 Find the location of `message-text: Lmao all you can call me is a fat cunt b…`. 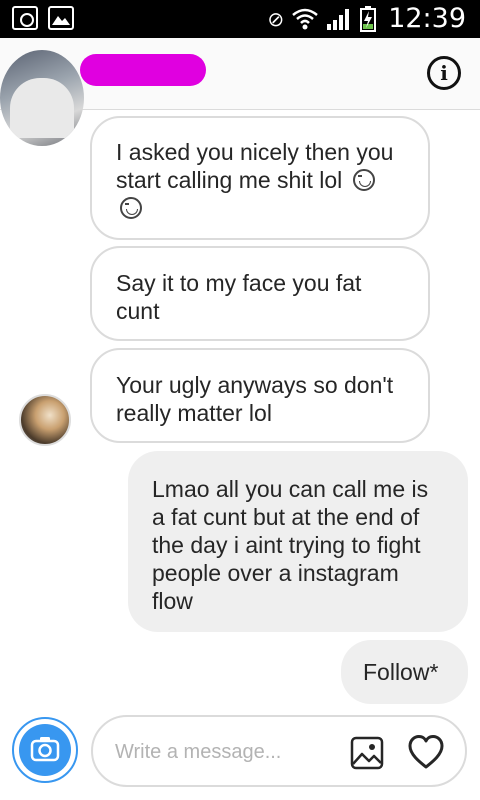

message-text: Lmao all you can call me is a fat cunt b… is located at coordinates (290, 545).